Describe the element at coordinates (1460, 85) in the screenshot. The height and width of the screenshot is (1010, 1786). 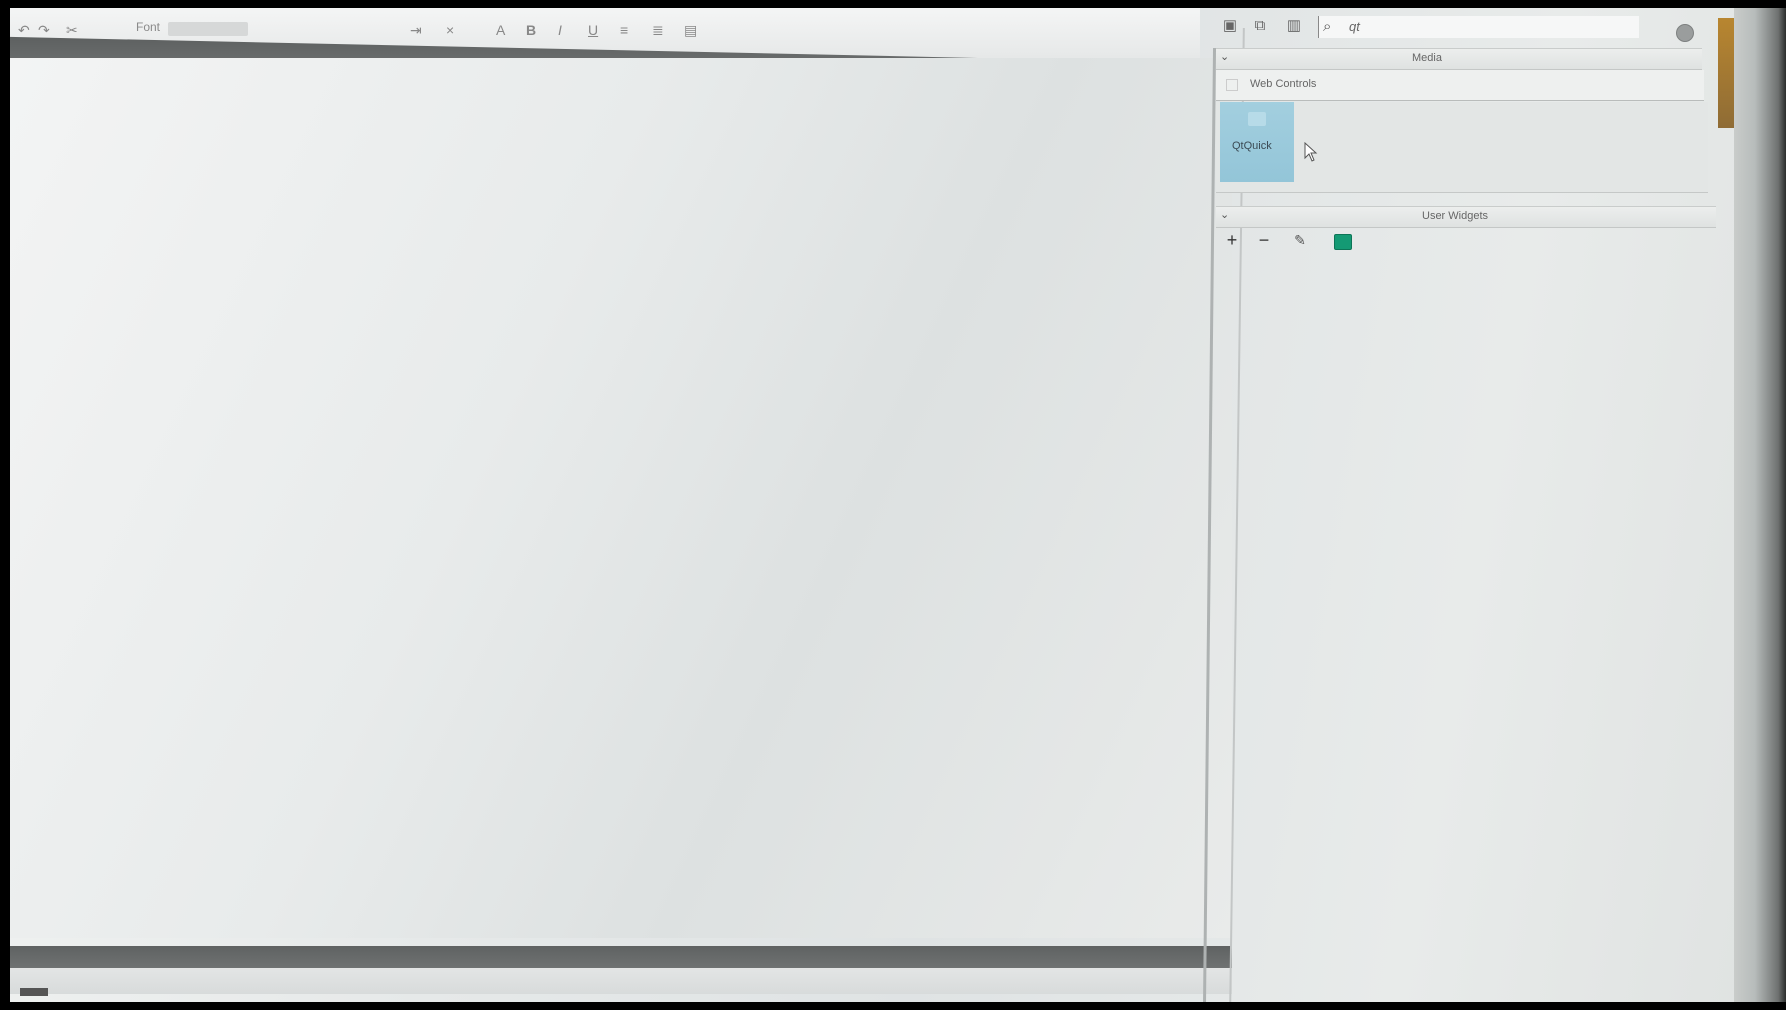
I see `web-controls-category: Web Controls` at that location.